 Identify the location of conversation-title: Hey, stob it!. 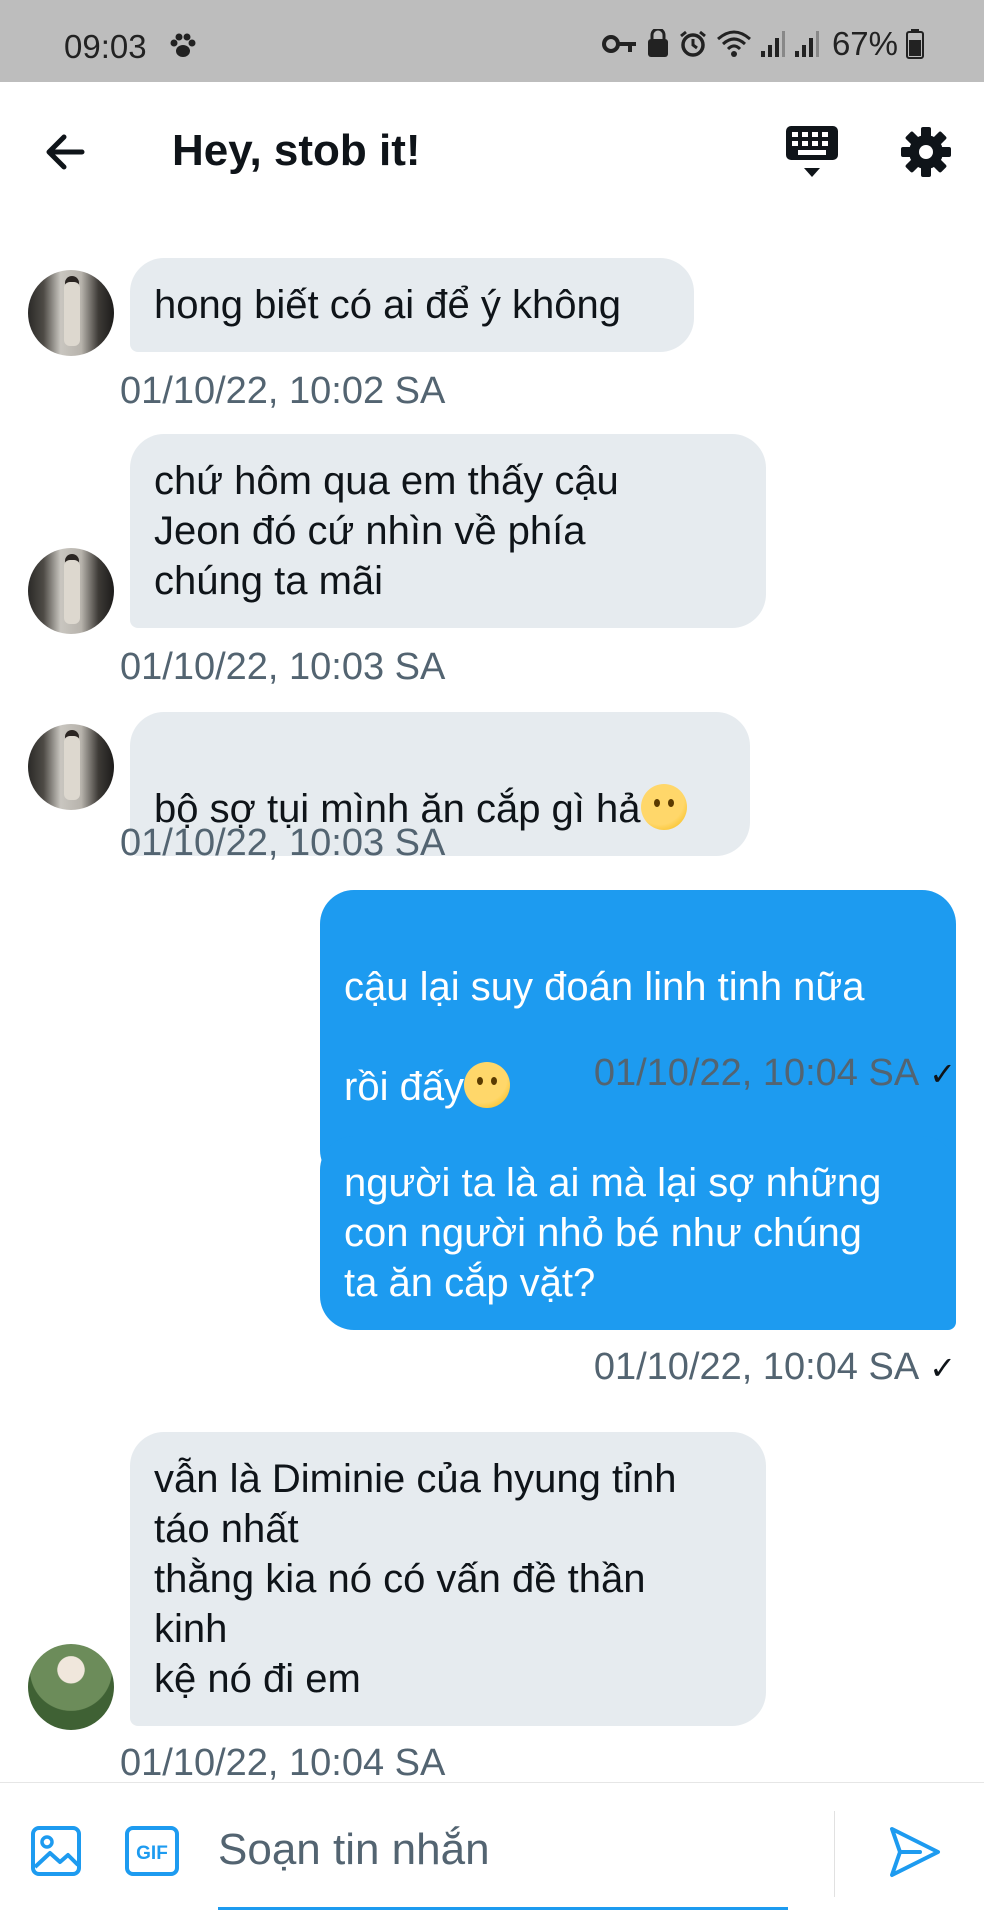
(296, 150).